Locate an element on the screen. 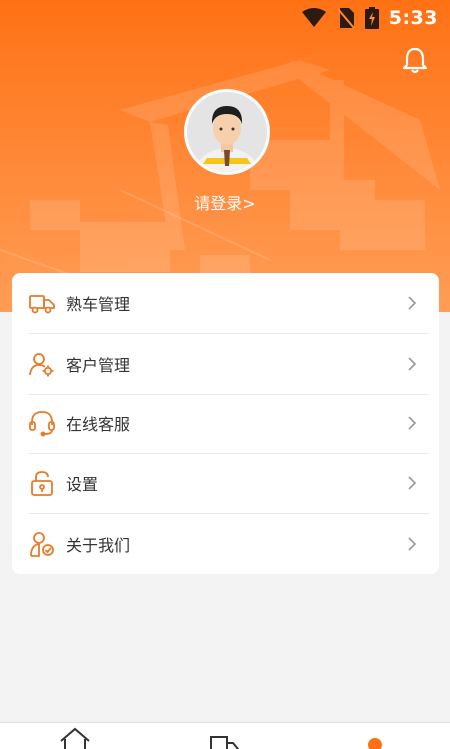  menu-item-customer-management: 客户管理 is located at coordinates (225, 364).